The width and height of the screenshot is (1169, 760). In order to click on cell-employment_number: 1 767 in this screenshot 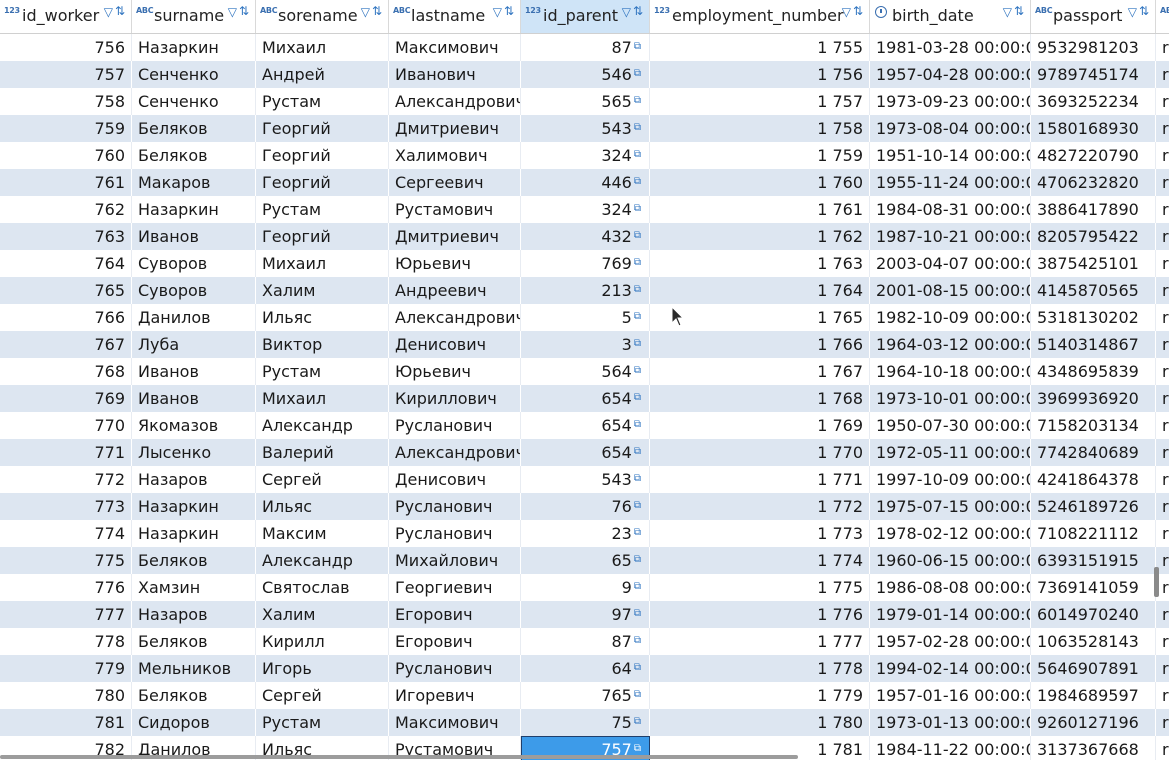, I will do `click(760, 371)`.